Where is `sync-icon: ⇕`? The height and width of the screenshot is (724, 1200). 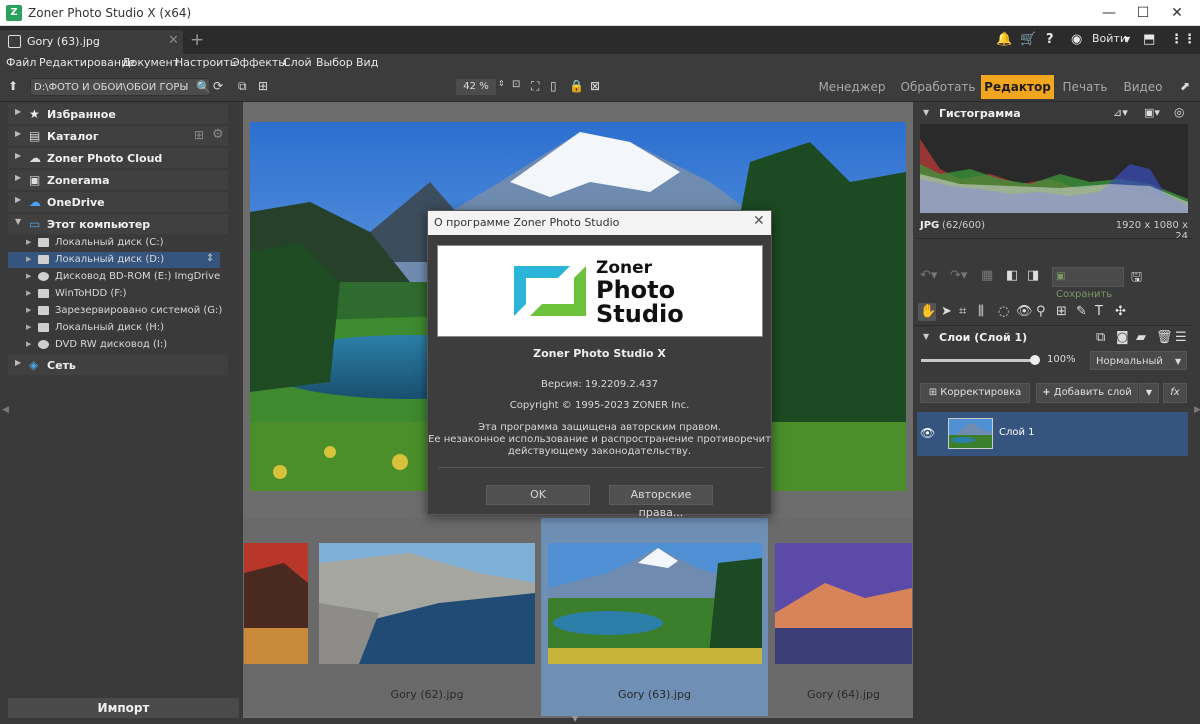 sync-icon: ⇕ is located at coordinates (210, 258).